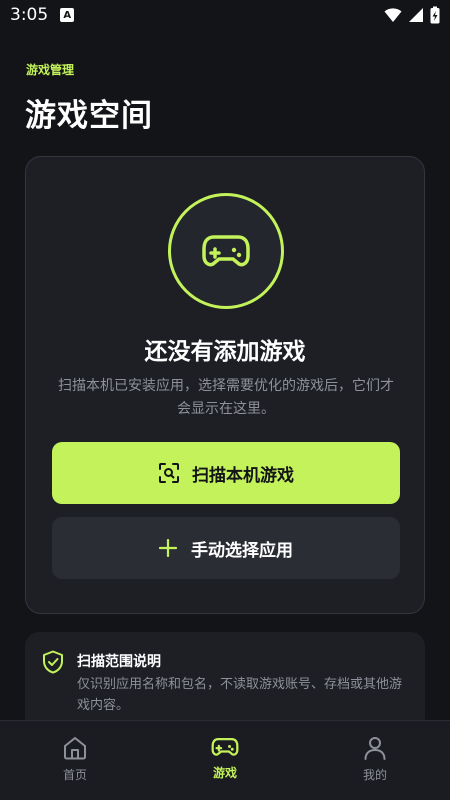  What do you see at coordinates (89, 116) in the screenshot?
I see `page-title: 游戏空间` at bounding box center [89, 116].